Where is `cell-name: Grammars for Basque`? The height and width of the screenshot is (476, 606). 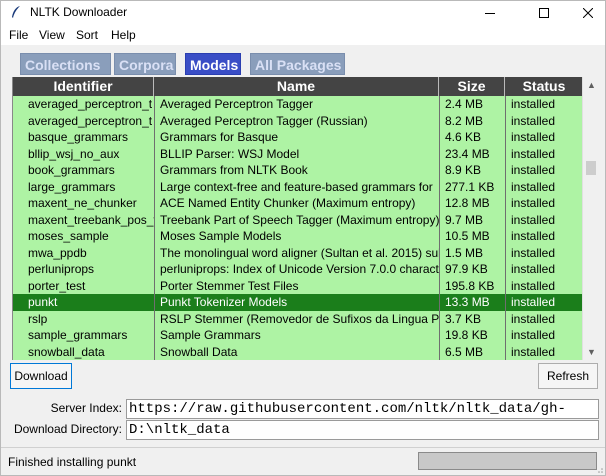 cell-name: Grammars for Basque is located at coordinates (219, 137).